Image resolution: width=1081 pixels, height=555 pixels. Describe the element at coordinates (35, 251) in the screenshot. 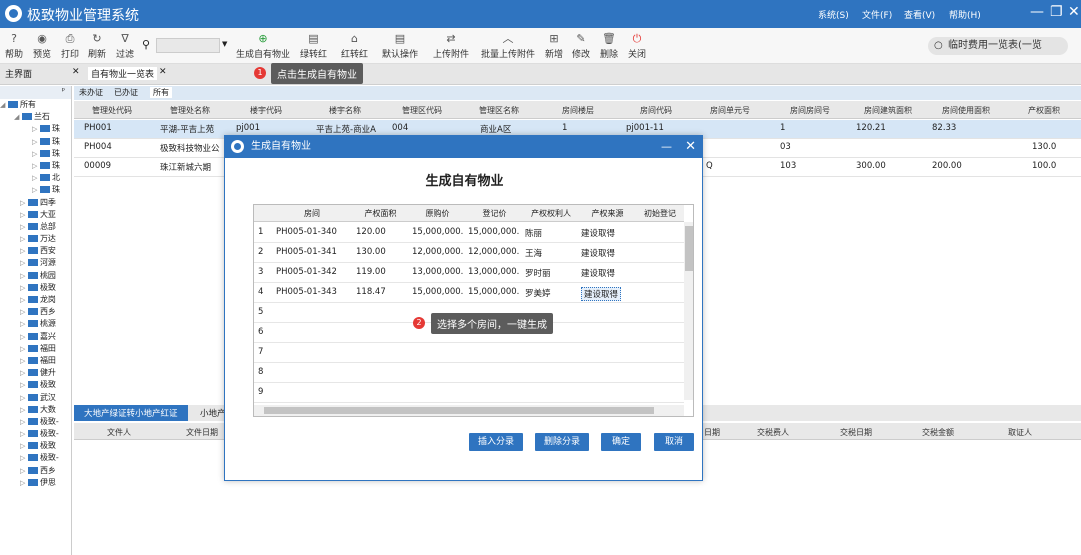

I see `tree-node: ▷ 西安` at that location.